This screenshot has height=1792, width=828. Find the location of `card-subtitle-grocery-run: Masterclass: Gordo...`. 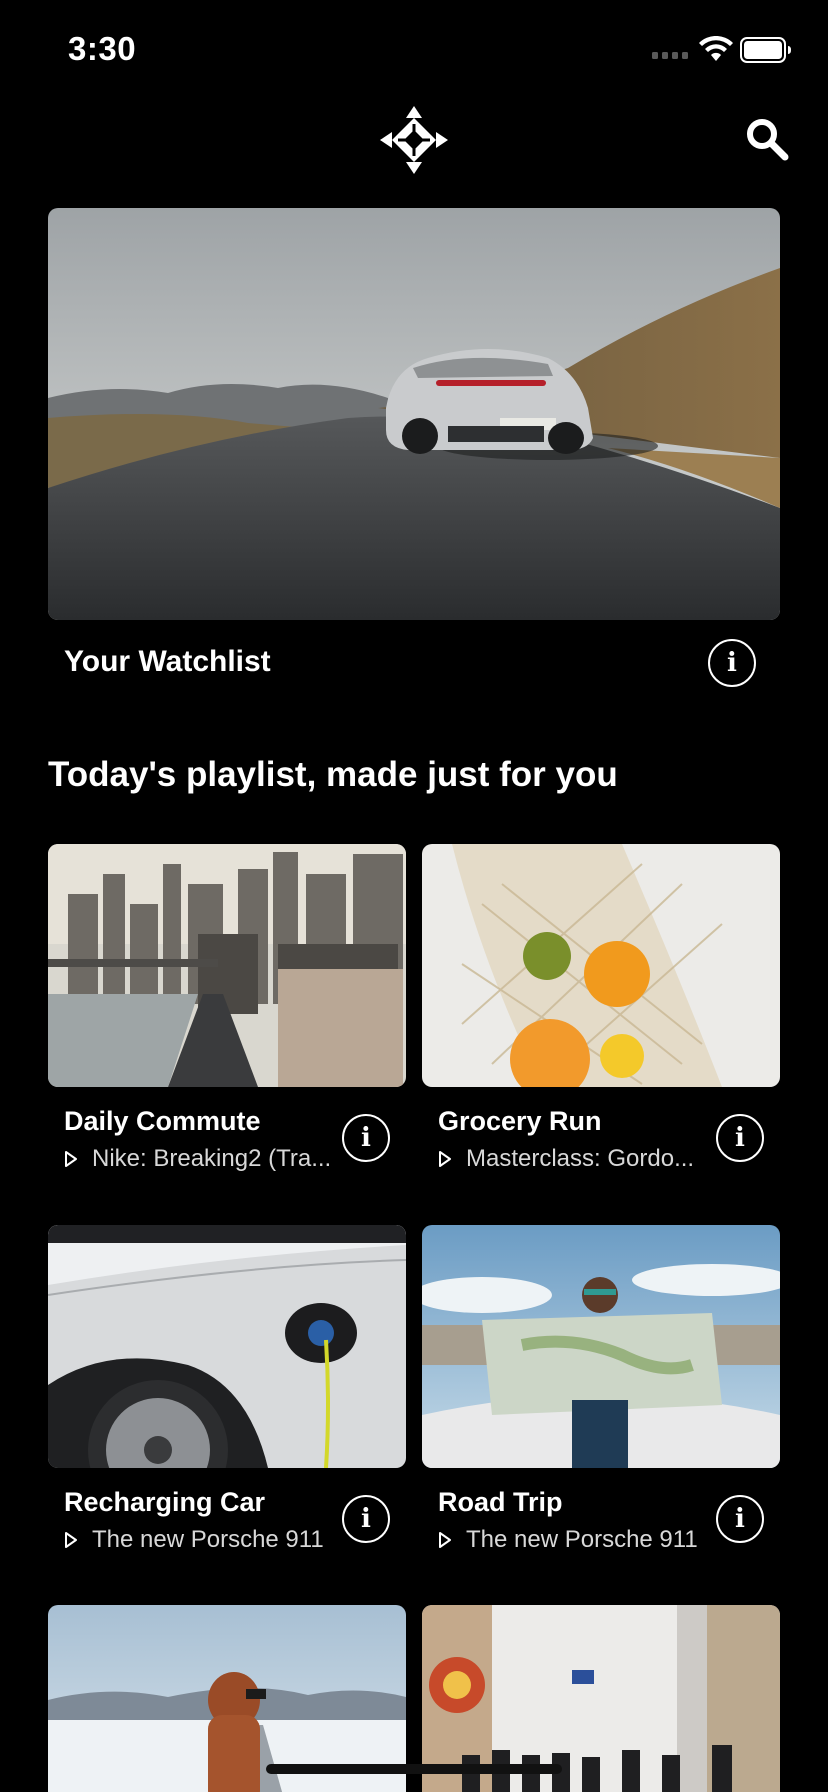

card-subtitle-grocery-run: Masterclass: Gordo... is located at coordinates (566, 1159).